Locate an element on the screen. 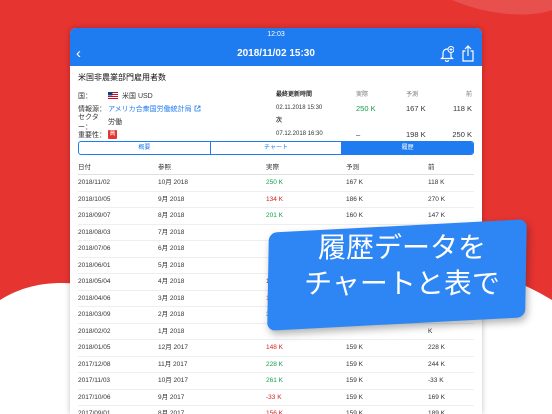 The height and width of the screenshot is (414, 552). cell-forecast: 160 K is located at coordinates (354, 215).